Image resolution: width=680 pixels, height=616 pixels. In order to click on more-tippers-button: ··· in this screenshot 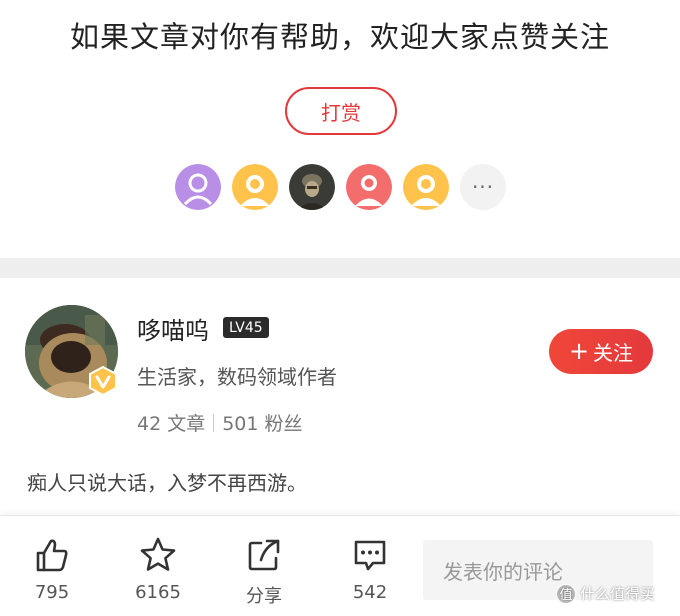, I will do `click(483, 187)`.